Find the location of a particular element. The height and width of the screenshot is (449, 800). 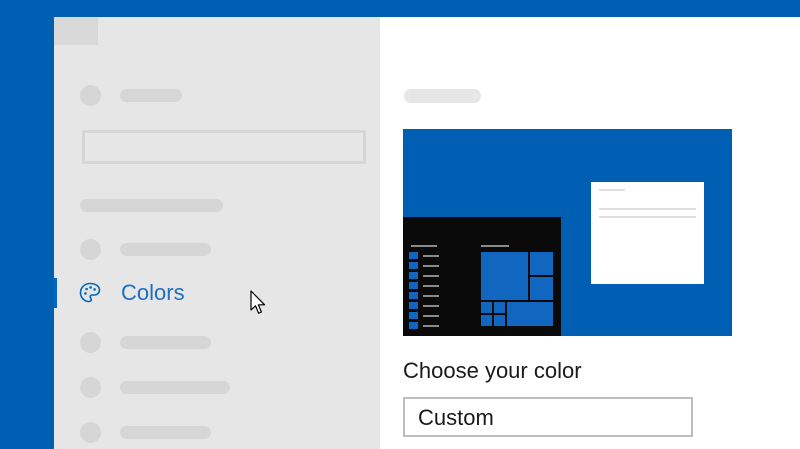

page-title is located at coordinates (442, 96).